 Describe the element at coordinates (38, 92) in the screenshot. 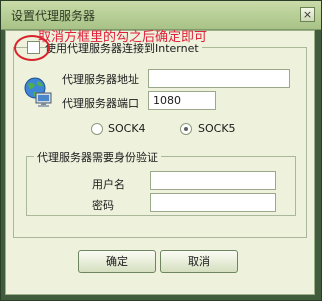

I see `network-globe-computer-icon` at that location.